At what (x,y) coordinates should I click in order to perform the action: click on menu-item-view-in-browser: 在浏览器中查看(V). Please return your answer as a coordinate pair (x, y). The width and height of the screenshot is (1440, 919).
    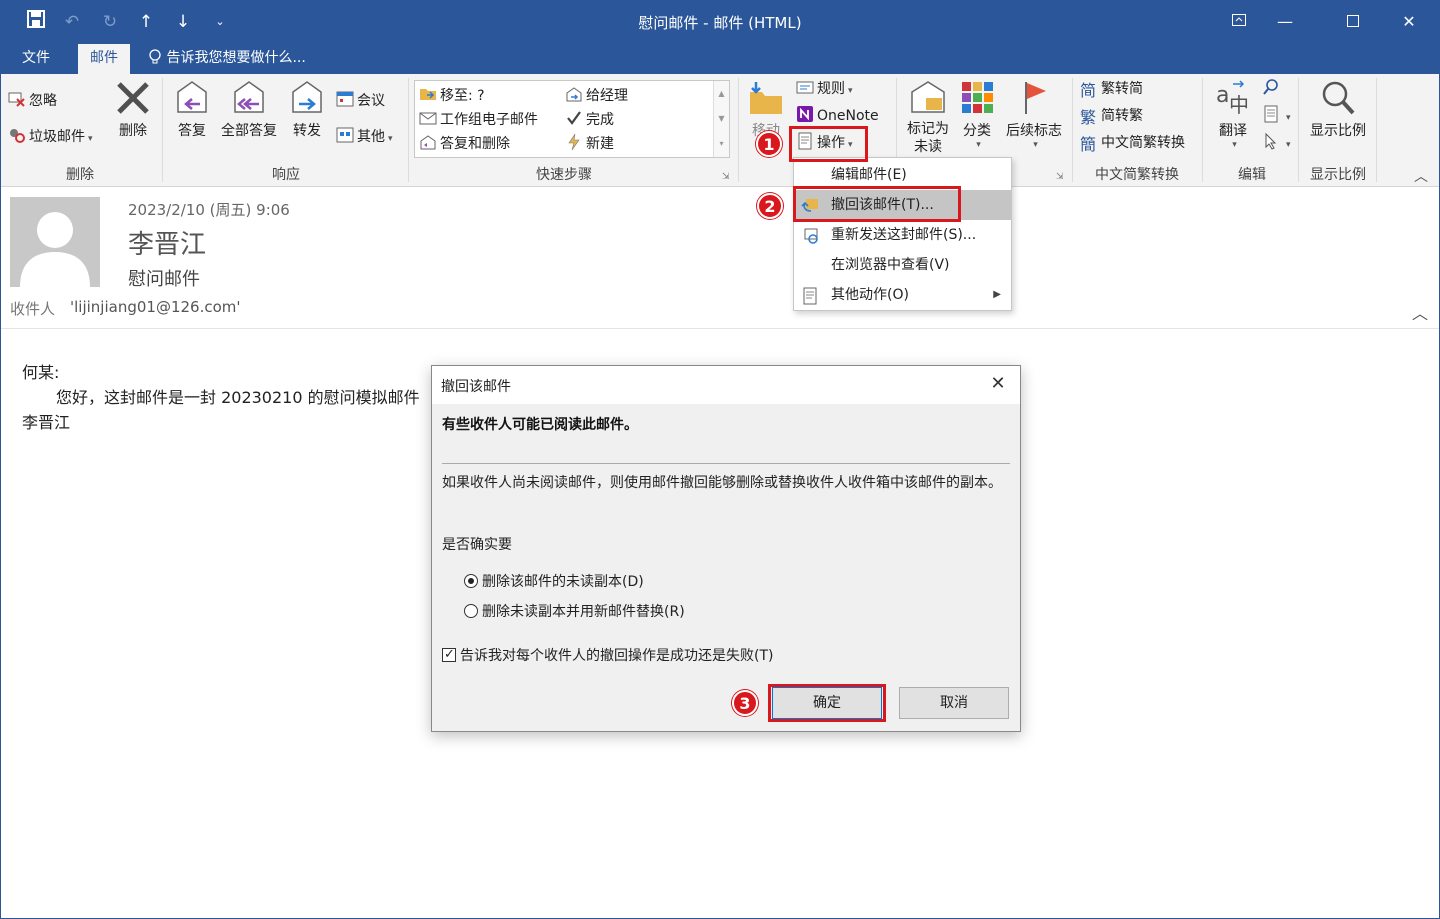
    Looking at the image, I should click on (902, 265).